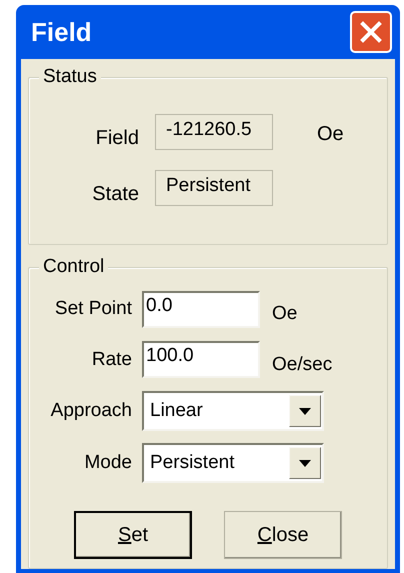  I want to click on dialog-button: Close, so click(283, 535).